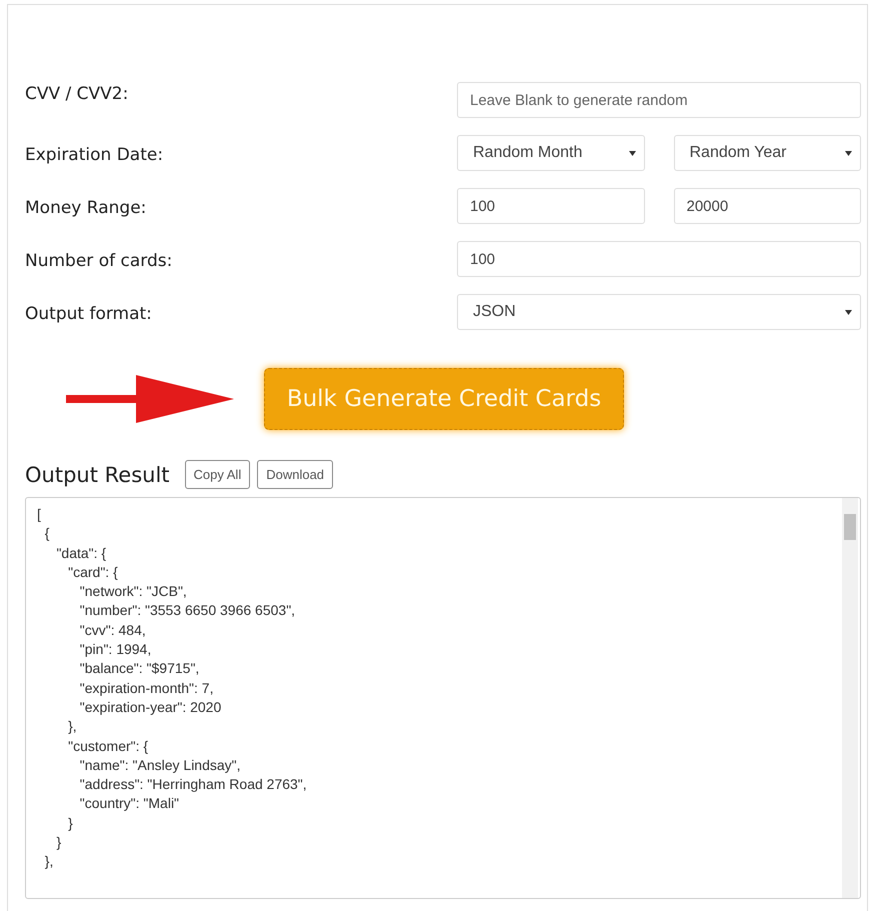 Image resolution: width=873 pixels, height=911 pixels. I want to click on code-line: "customer": {, so click(107, 746).